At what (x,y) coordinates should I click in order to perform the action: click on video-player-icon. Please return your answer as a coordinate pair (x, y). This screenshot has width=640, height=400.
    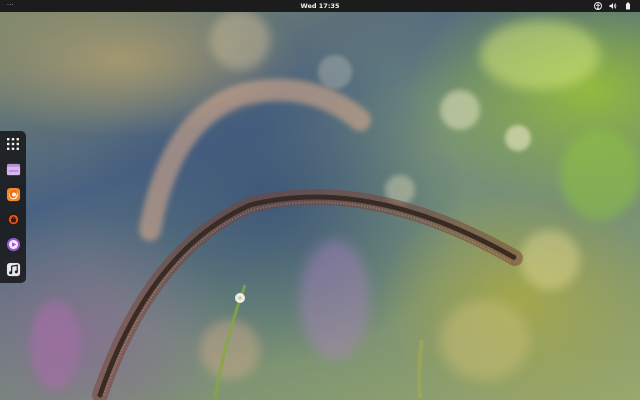
    Looking at the image, I should click on (13, 244).